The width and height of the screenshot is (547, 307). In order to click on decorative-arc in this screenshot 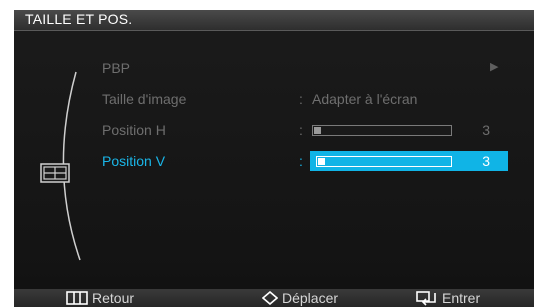, I will do `click(71, 166)`.